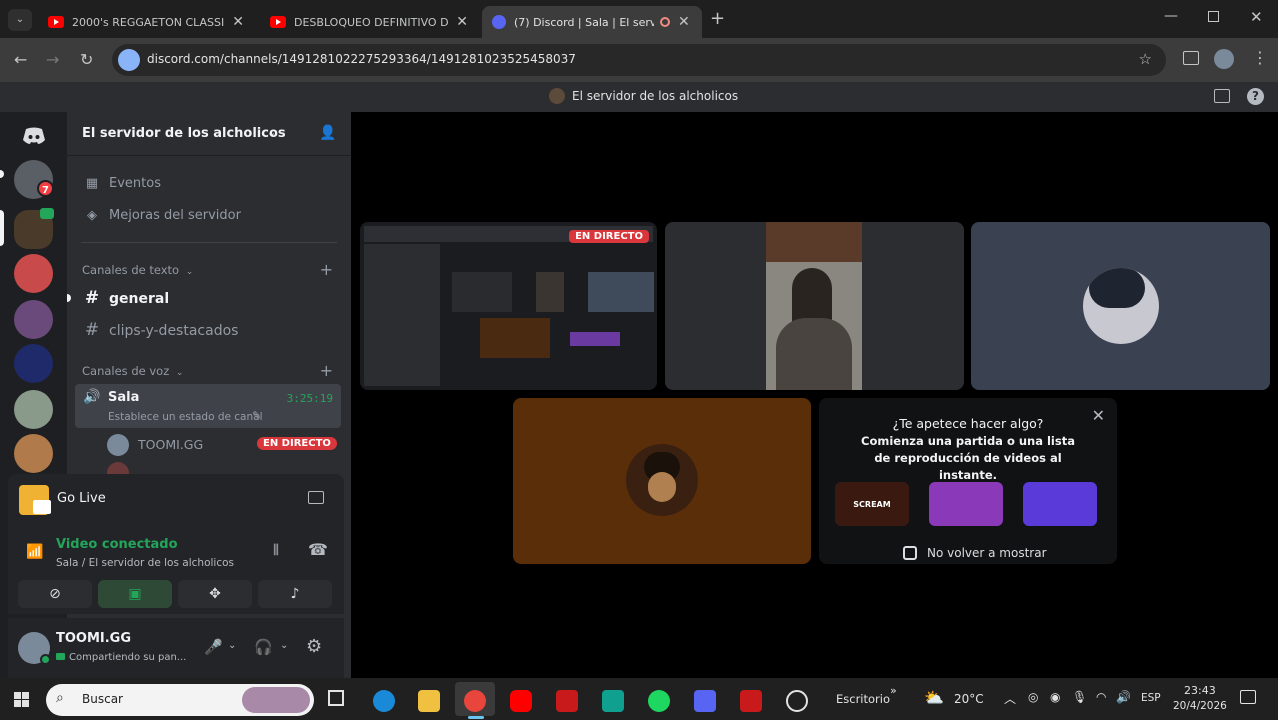 The image size is (1278, 720). What do you see at coordinates (276, 550) in the screenshot?
I see `noise-suppression-icon: ⫼` at bounding box center [276, 550].